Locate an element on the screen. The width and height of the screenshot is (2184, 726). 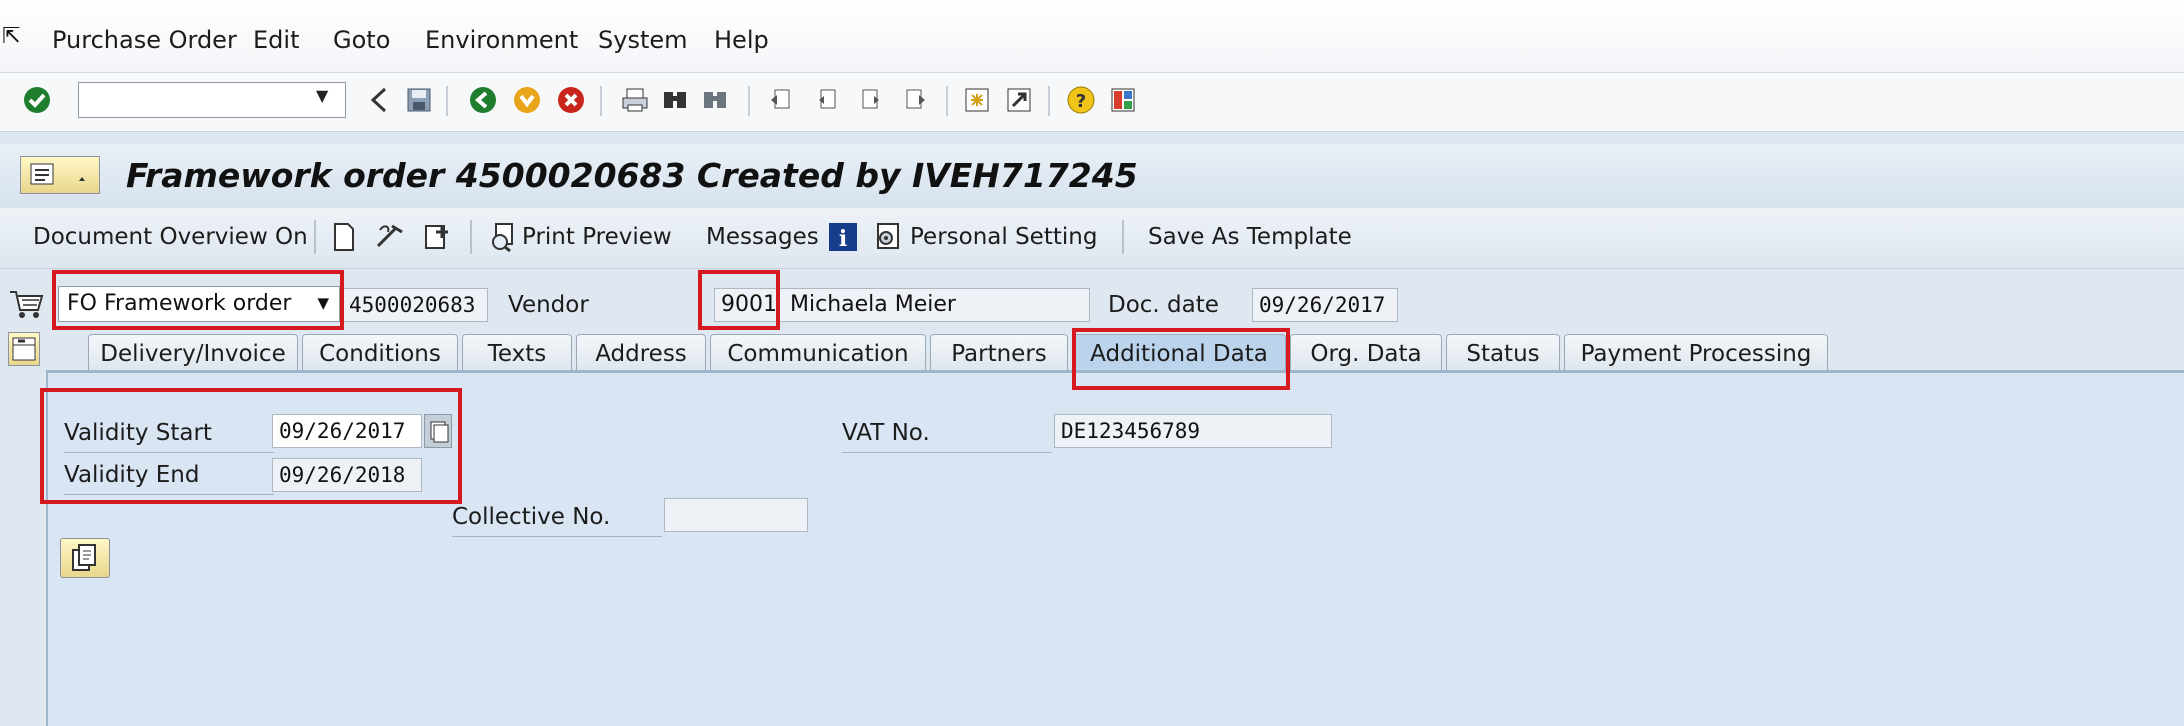
doc-date-field: 09/26/2017 is located at coordinates (1325, 305).